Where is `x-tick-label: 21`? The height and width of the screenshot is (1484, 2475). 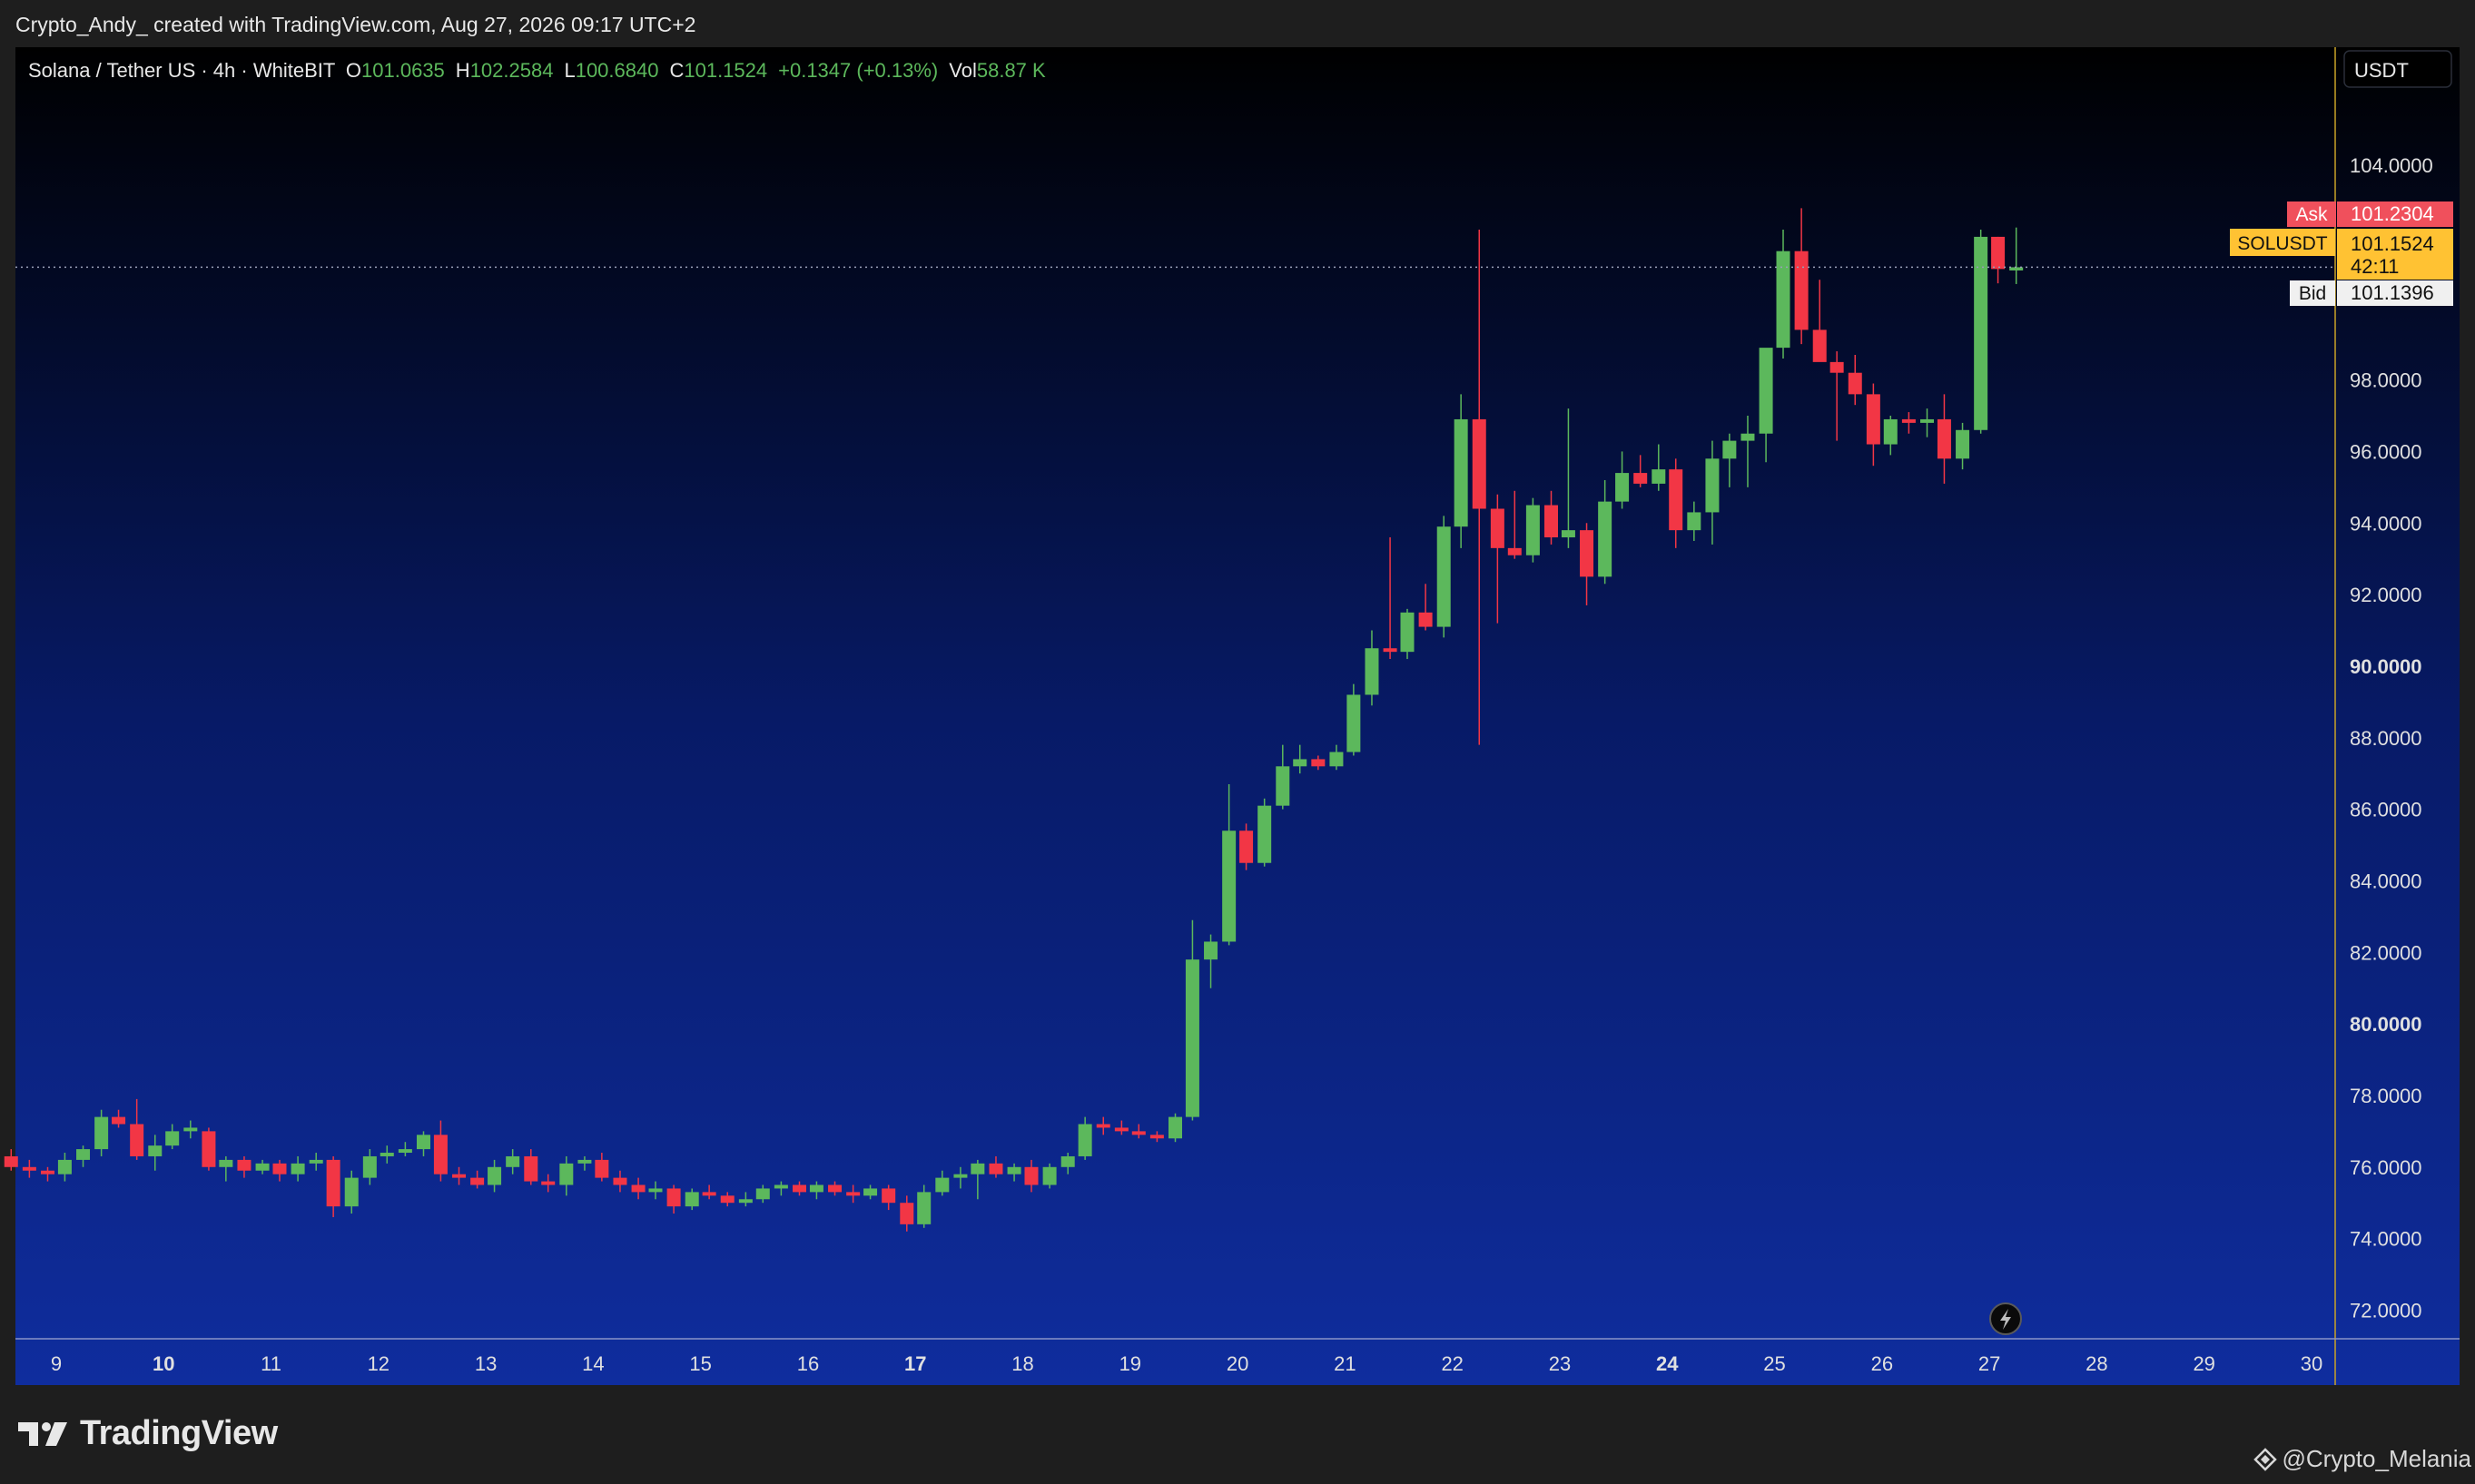
x-tick-label: 21 is located at coordinates (1345, 1363).